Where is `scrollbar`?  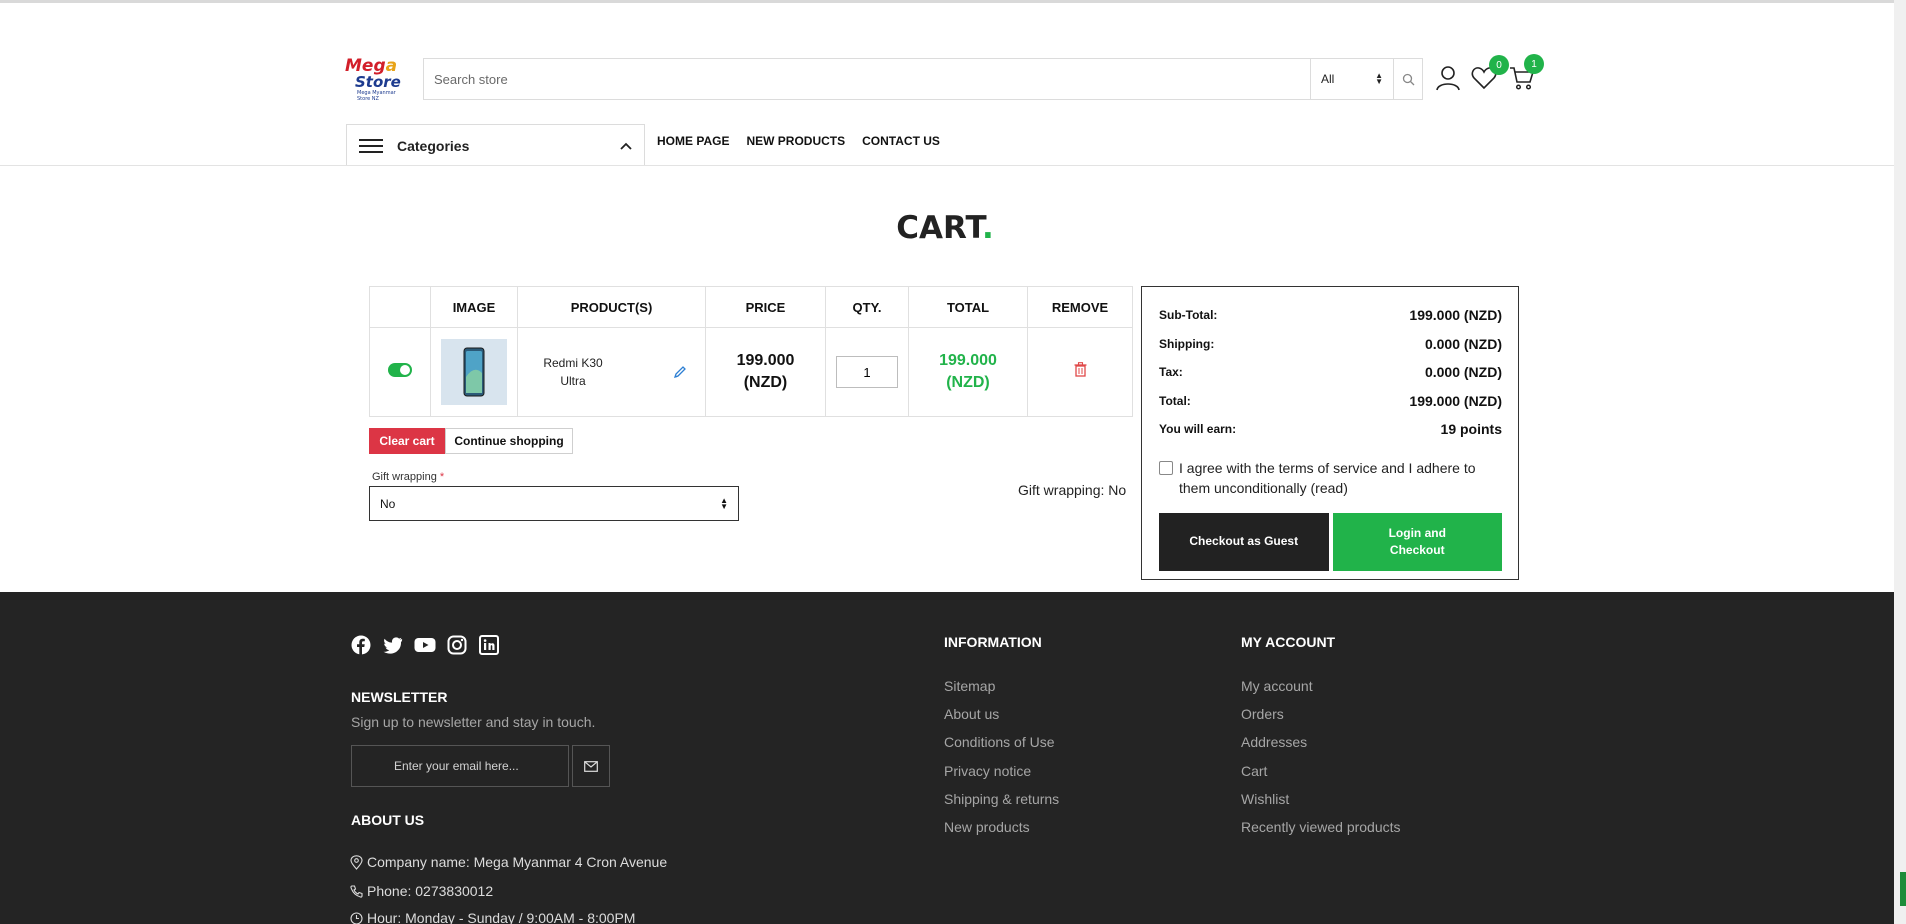
scrollbar is located at coordinates (1900, 462).